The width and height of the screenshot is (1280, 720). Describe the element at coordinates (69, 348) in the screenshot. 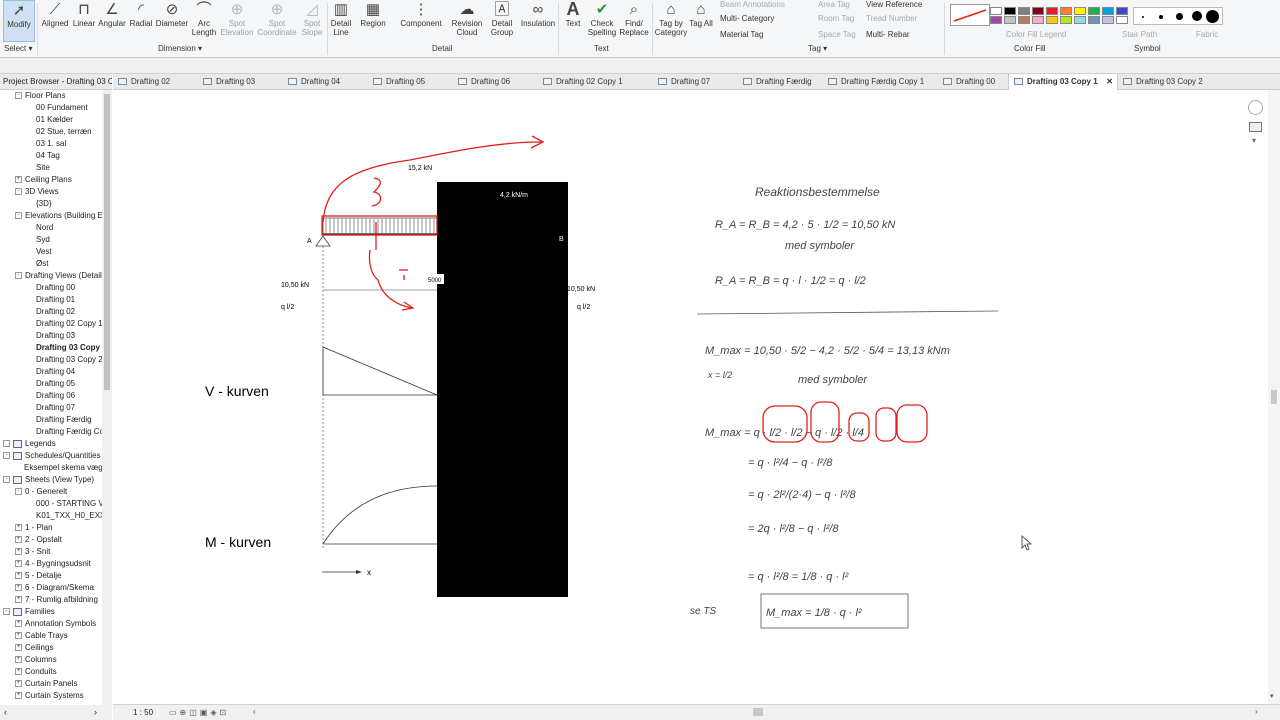

I see `browser-item: Drafting 03 Copy 1` at that location.